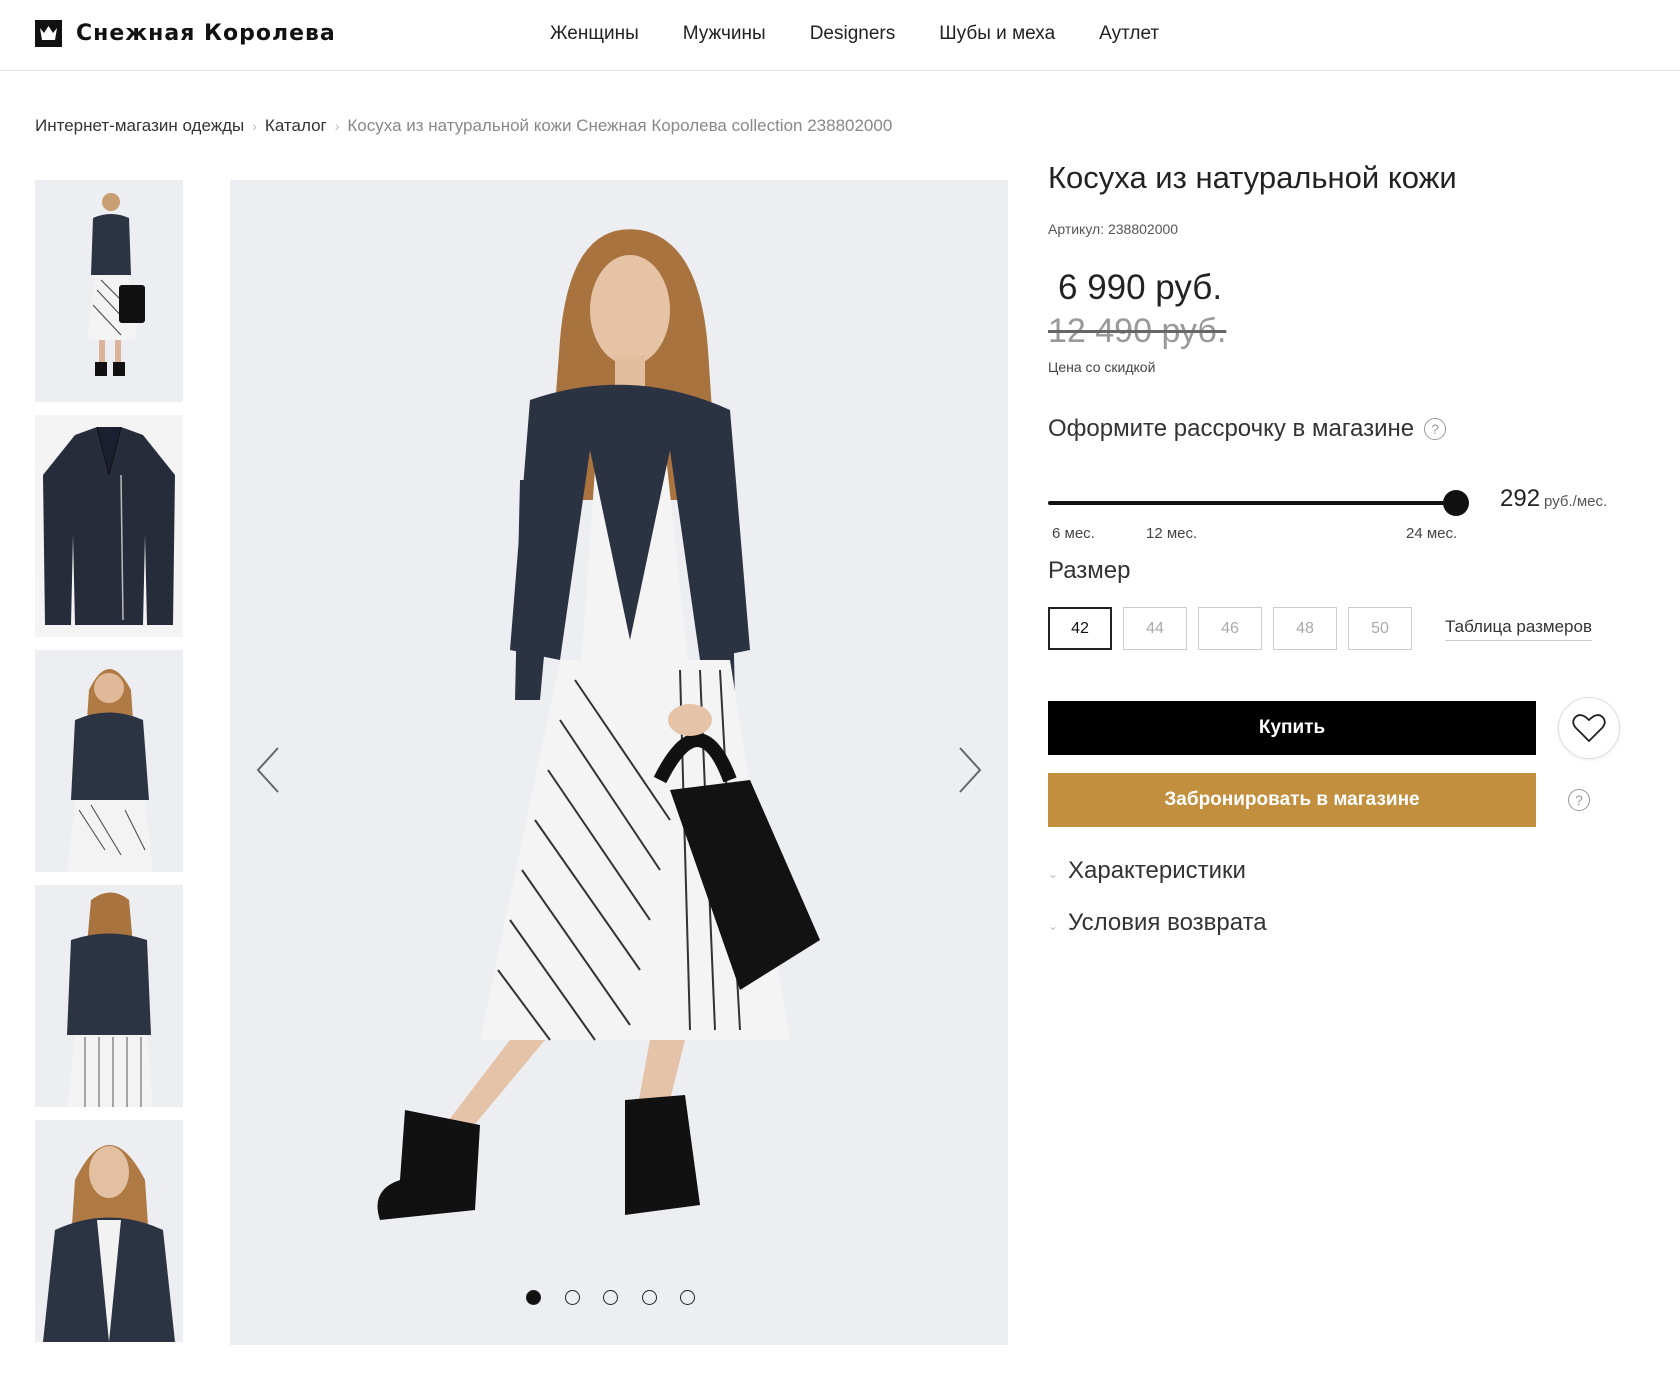 The height and width of the screenshot is (1397, 1680). I want to click on logo: Снежная Королева, so click(185, 33).